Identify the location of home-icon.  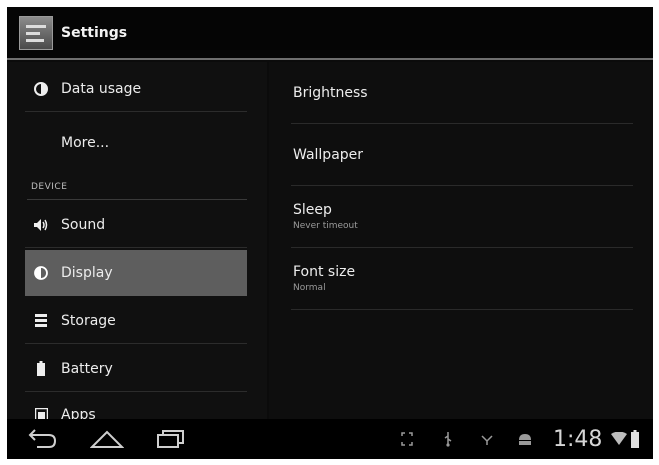
(107, 439).